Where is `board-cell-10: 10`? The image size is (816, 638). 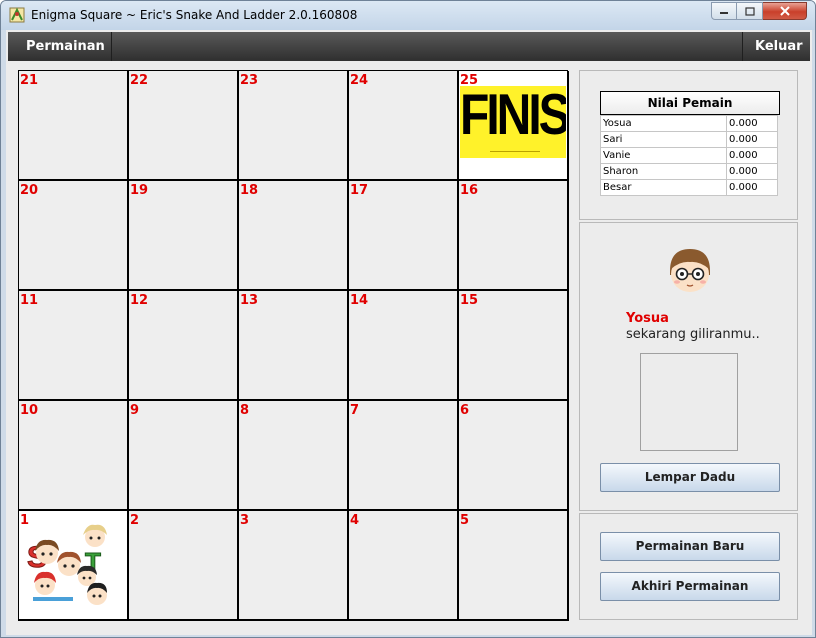
board-cell-10: 10 is located at coordinates (74, 456).